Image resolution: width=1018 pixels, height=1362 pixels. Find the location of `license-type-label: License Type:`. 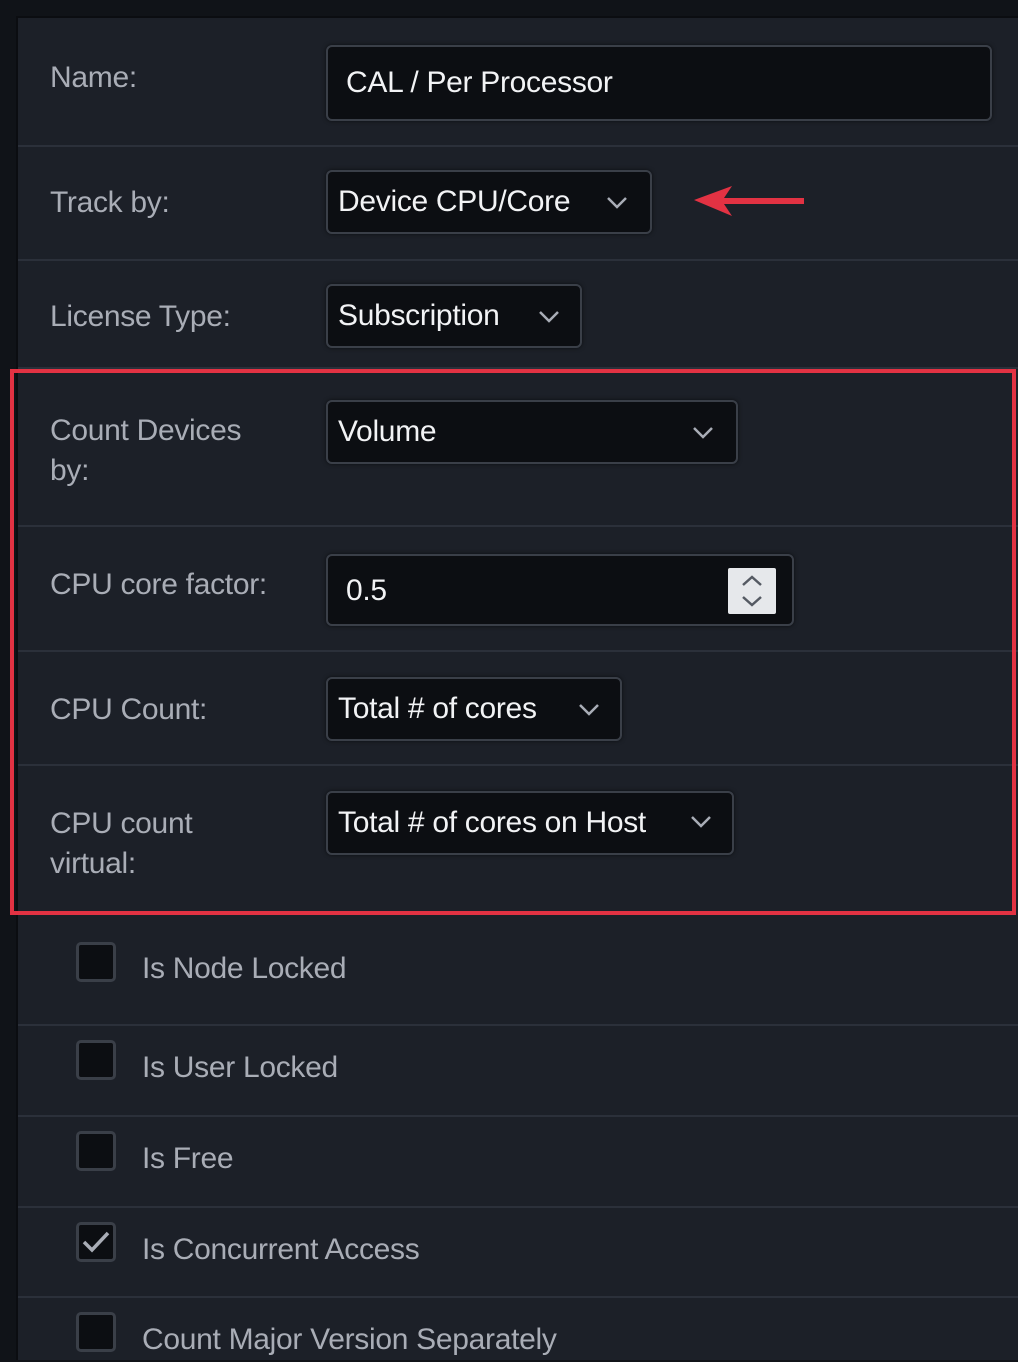

license-type-label: License Type: is located at coordinates (140, 316).